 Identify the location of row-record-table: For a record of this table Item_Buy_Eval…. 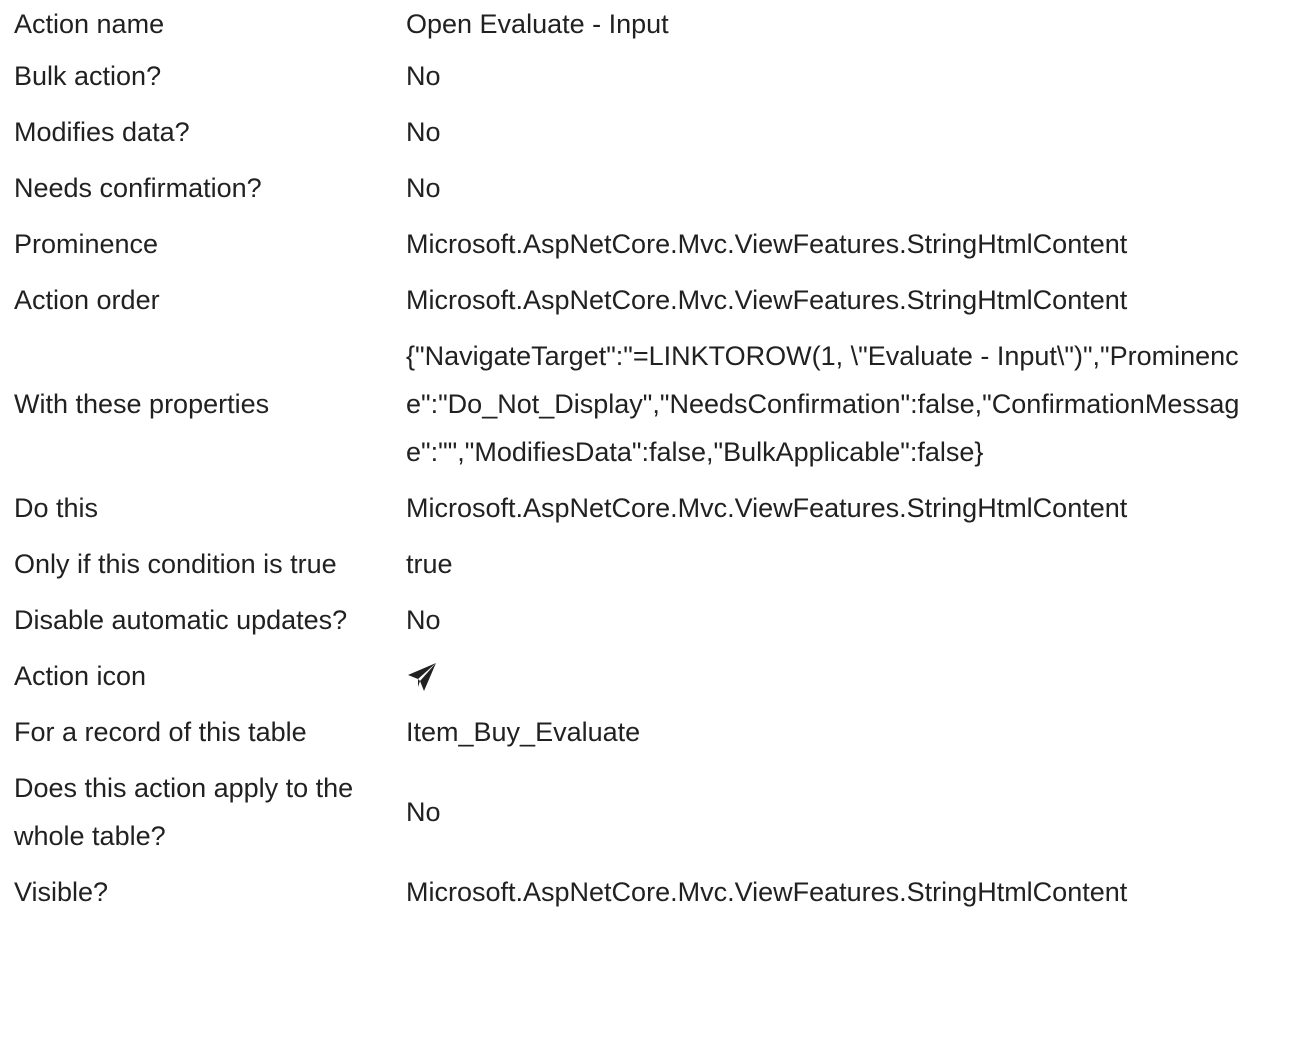
(652, 732).